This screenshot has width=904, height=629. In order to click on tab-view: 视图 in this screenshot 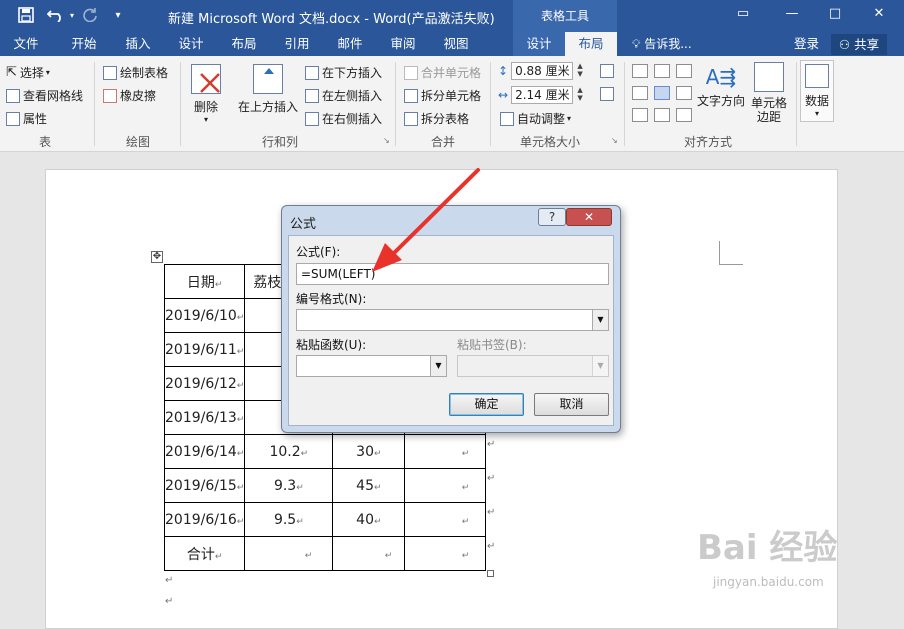, I will do `click(456, 44)`.